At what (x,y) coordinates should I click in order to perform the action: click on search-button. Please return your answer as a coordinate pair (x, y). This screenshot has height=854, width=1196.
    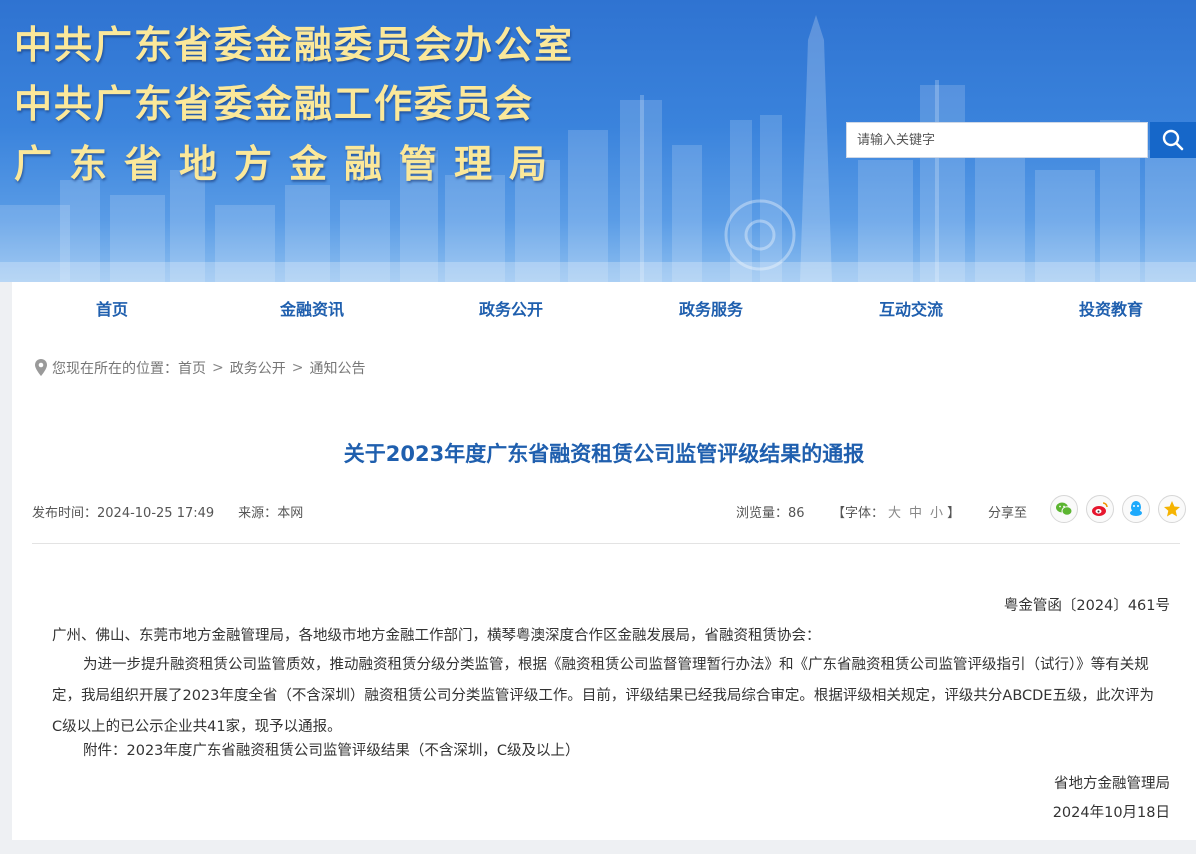
    Looking at the image, I should click on (1173, 140).